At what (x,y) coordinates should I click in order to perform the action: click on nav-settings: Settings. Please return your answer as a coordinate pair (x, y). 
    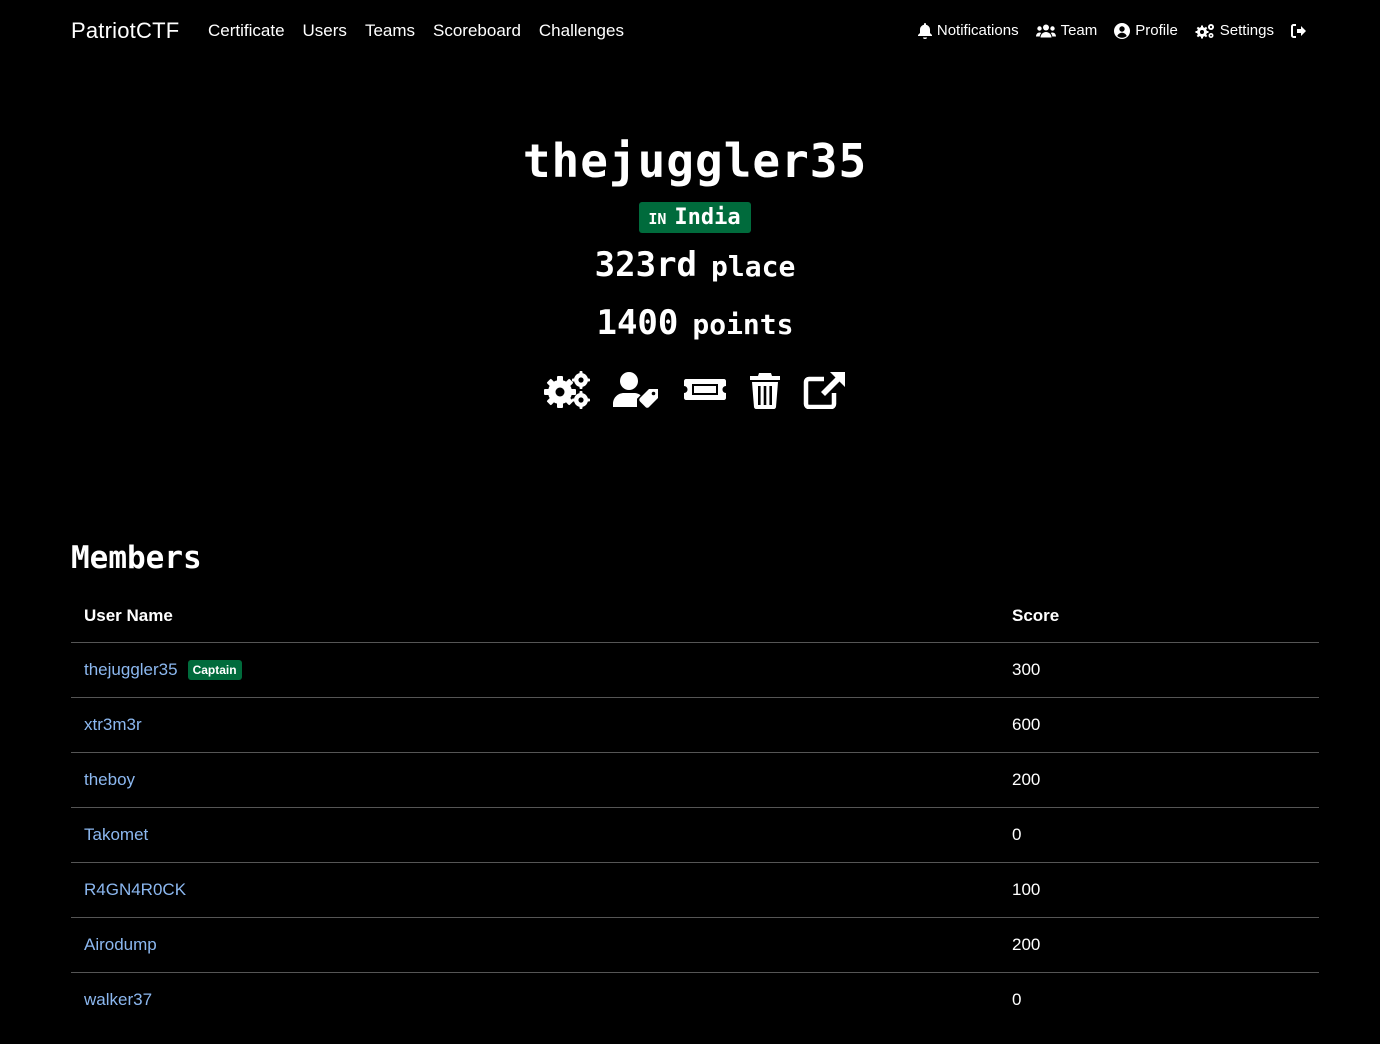
    Looking at the image, I should click on (1234, 30).